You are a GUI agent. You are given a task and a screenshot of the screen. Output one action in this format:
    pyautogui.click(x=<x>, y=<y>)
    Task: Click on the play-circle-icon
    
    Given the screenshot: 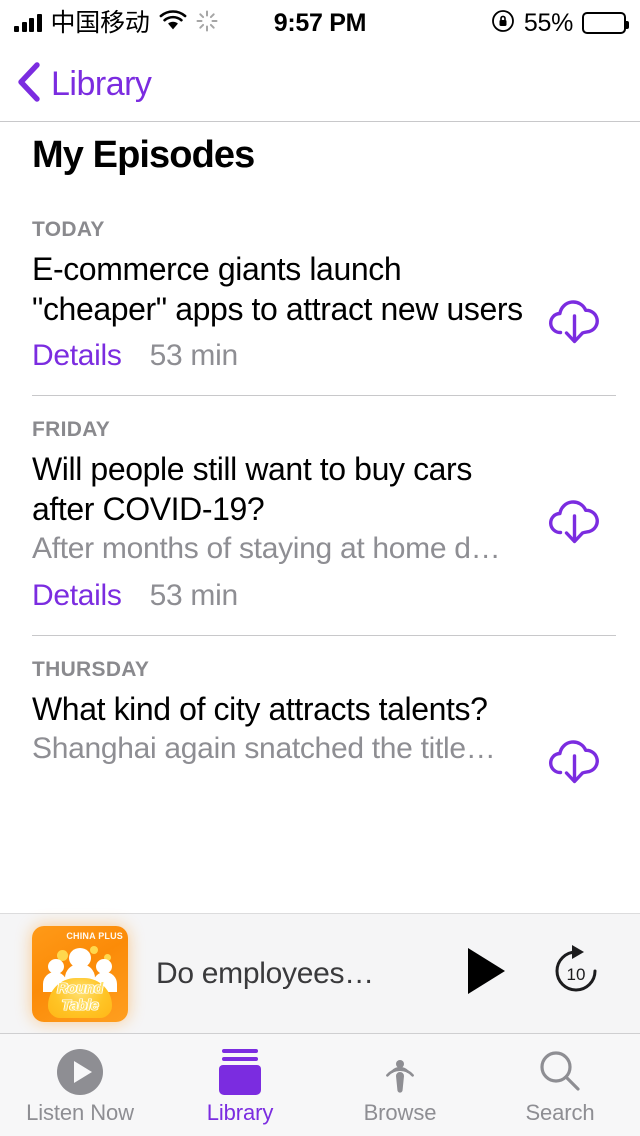 What is the action you would take?
    pyautogui.click(x=80, y=1072)
    